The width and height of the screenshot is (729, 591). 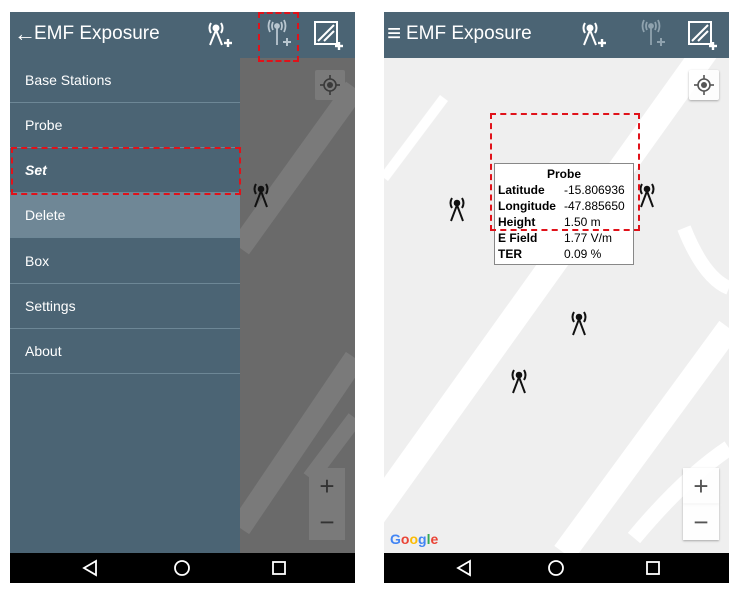 What do you see at coordinates (25, 34) in the screenshot?
I see `back-arrow-icon: ←` at bounding box center [25, 34].